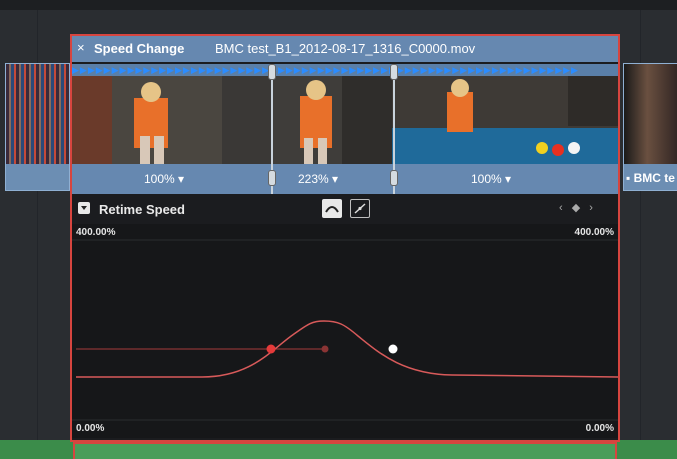 The image size is (677, 459). I want to click on keyframe, so click(393, 349).